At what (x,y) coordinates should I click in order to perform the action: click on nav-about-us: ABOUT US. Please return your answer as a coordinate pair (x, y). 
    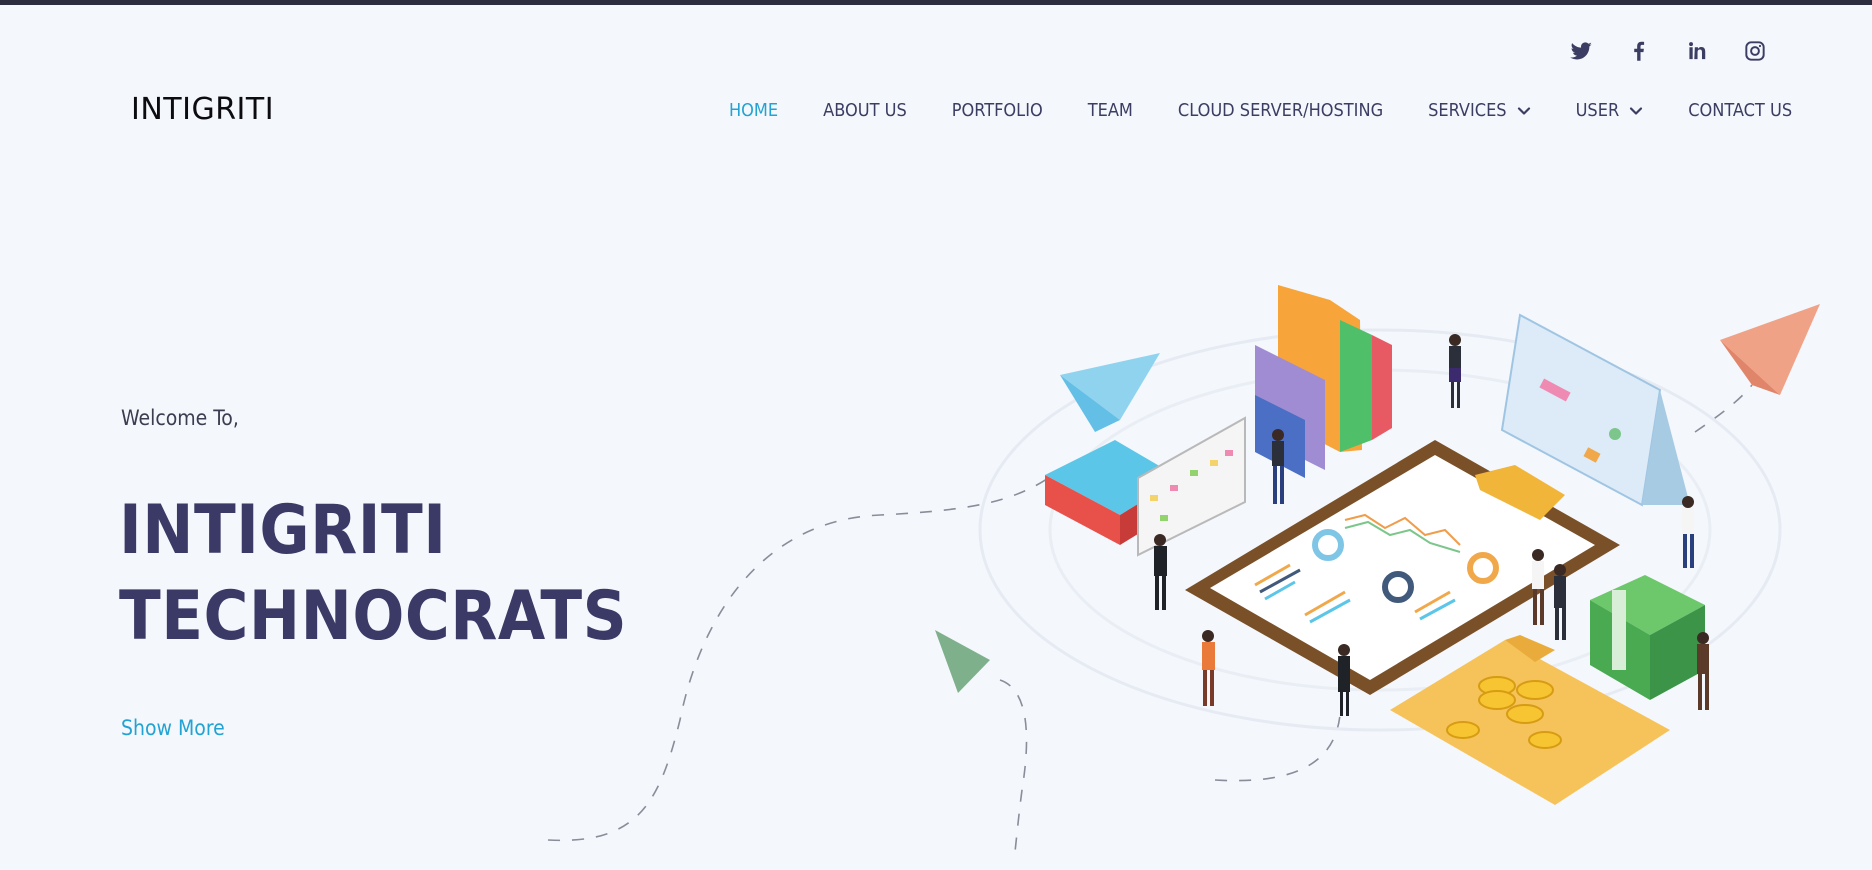
    Looking at the image, I should click on (865, 110).